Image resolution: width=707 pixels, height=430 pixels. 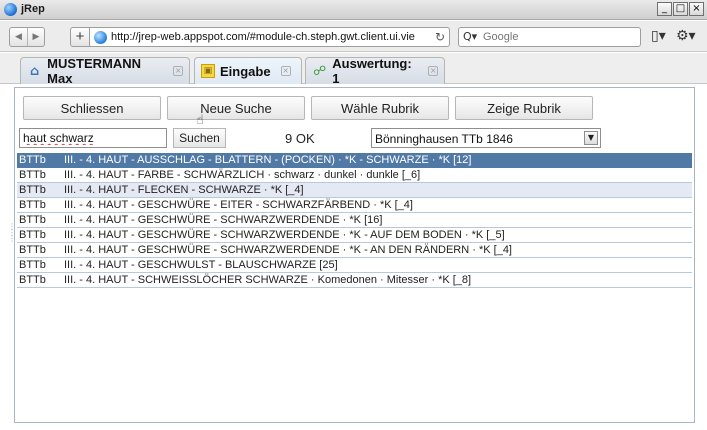 I want to click on window-title: jRep, so click(x=33, y=9).